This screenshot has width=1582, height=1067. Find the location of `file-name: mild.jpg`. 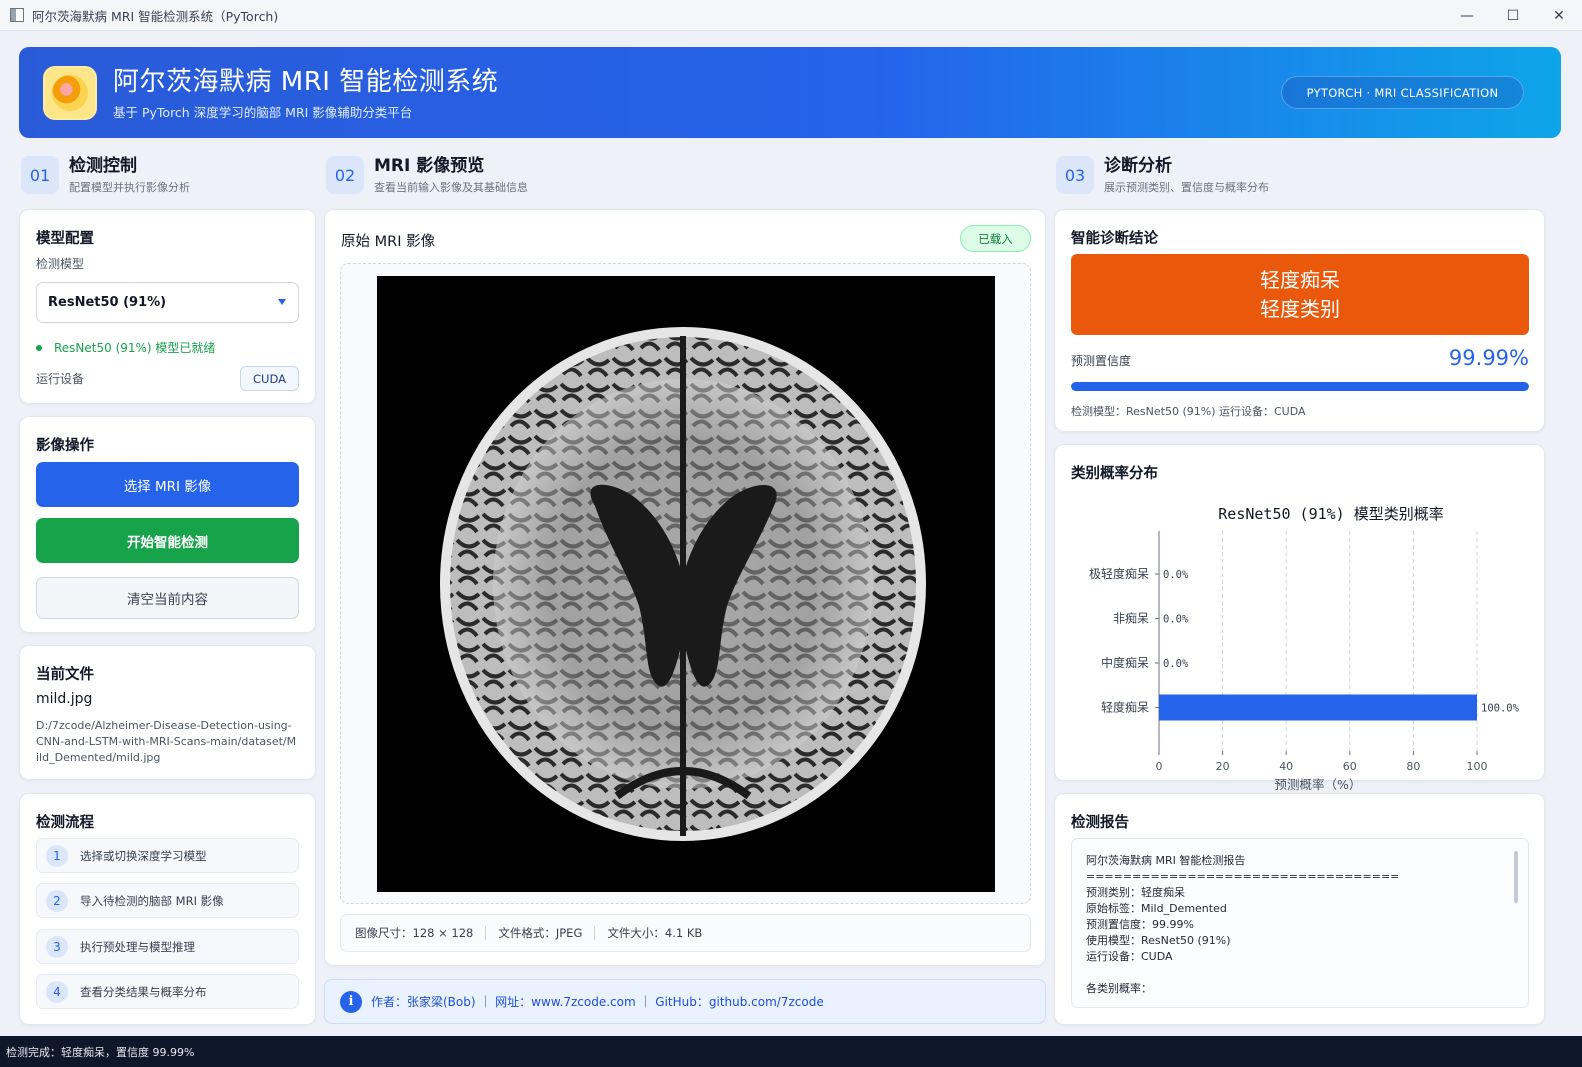

file-name: mild.jpg is located at coordinates (64, 699).